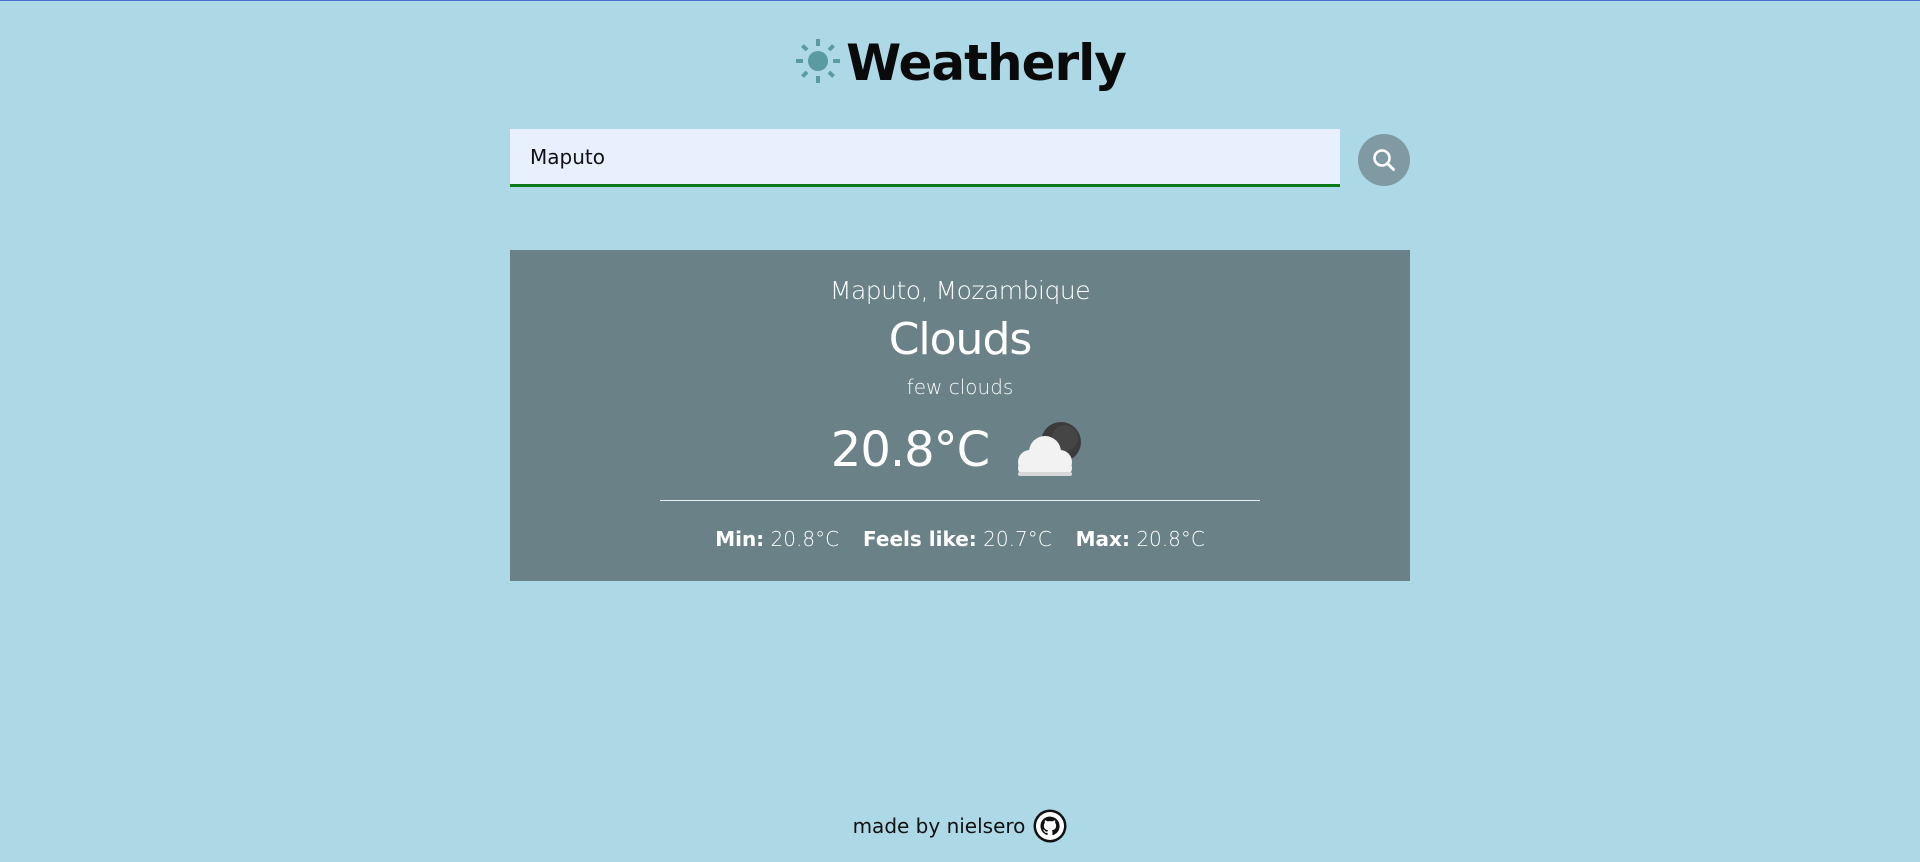 The image size is (1920, 862). What do you see at coordinates (925, 158) in the screenshot?
I see `city-search-input` at bounding box center [925, 158].